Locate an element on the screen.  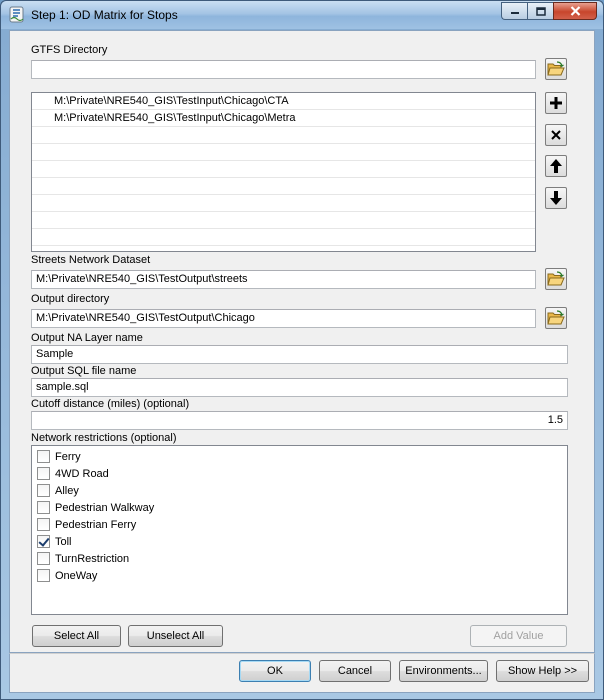
restriction-label: OneWay is located at coordinates (76, 575).